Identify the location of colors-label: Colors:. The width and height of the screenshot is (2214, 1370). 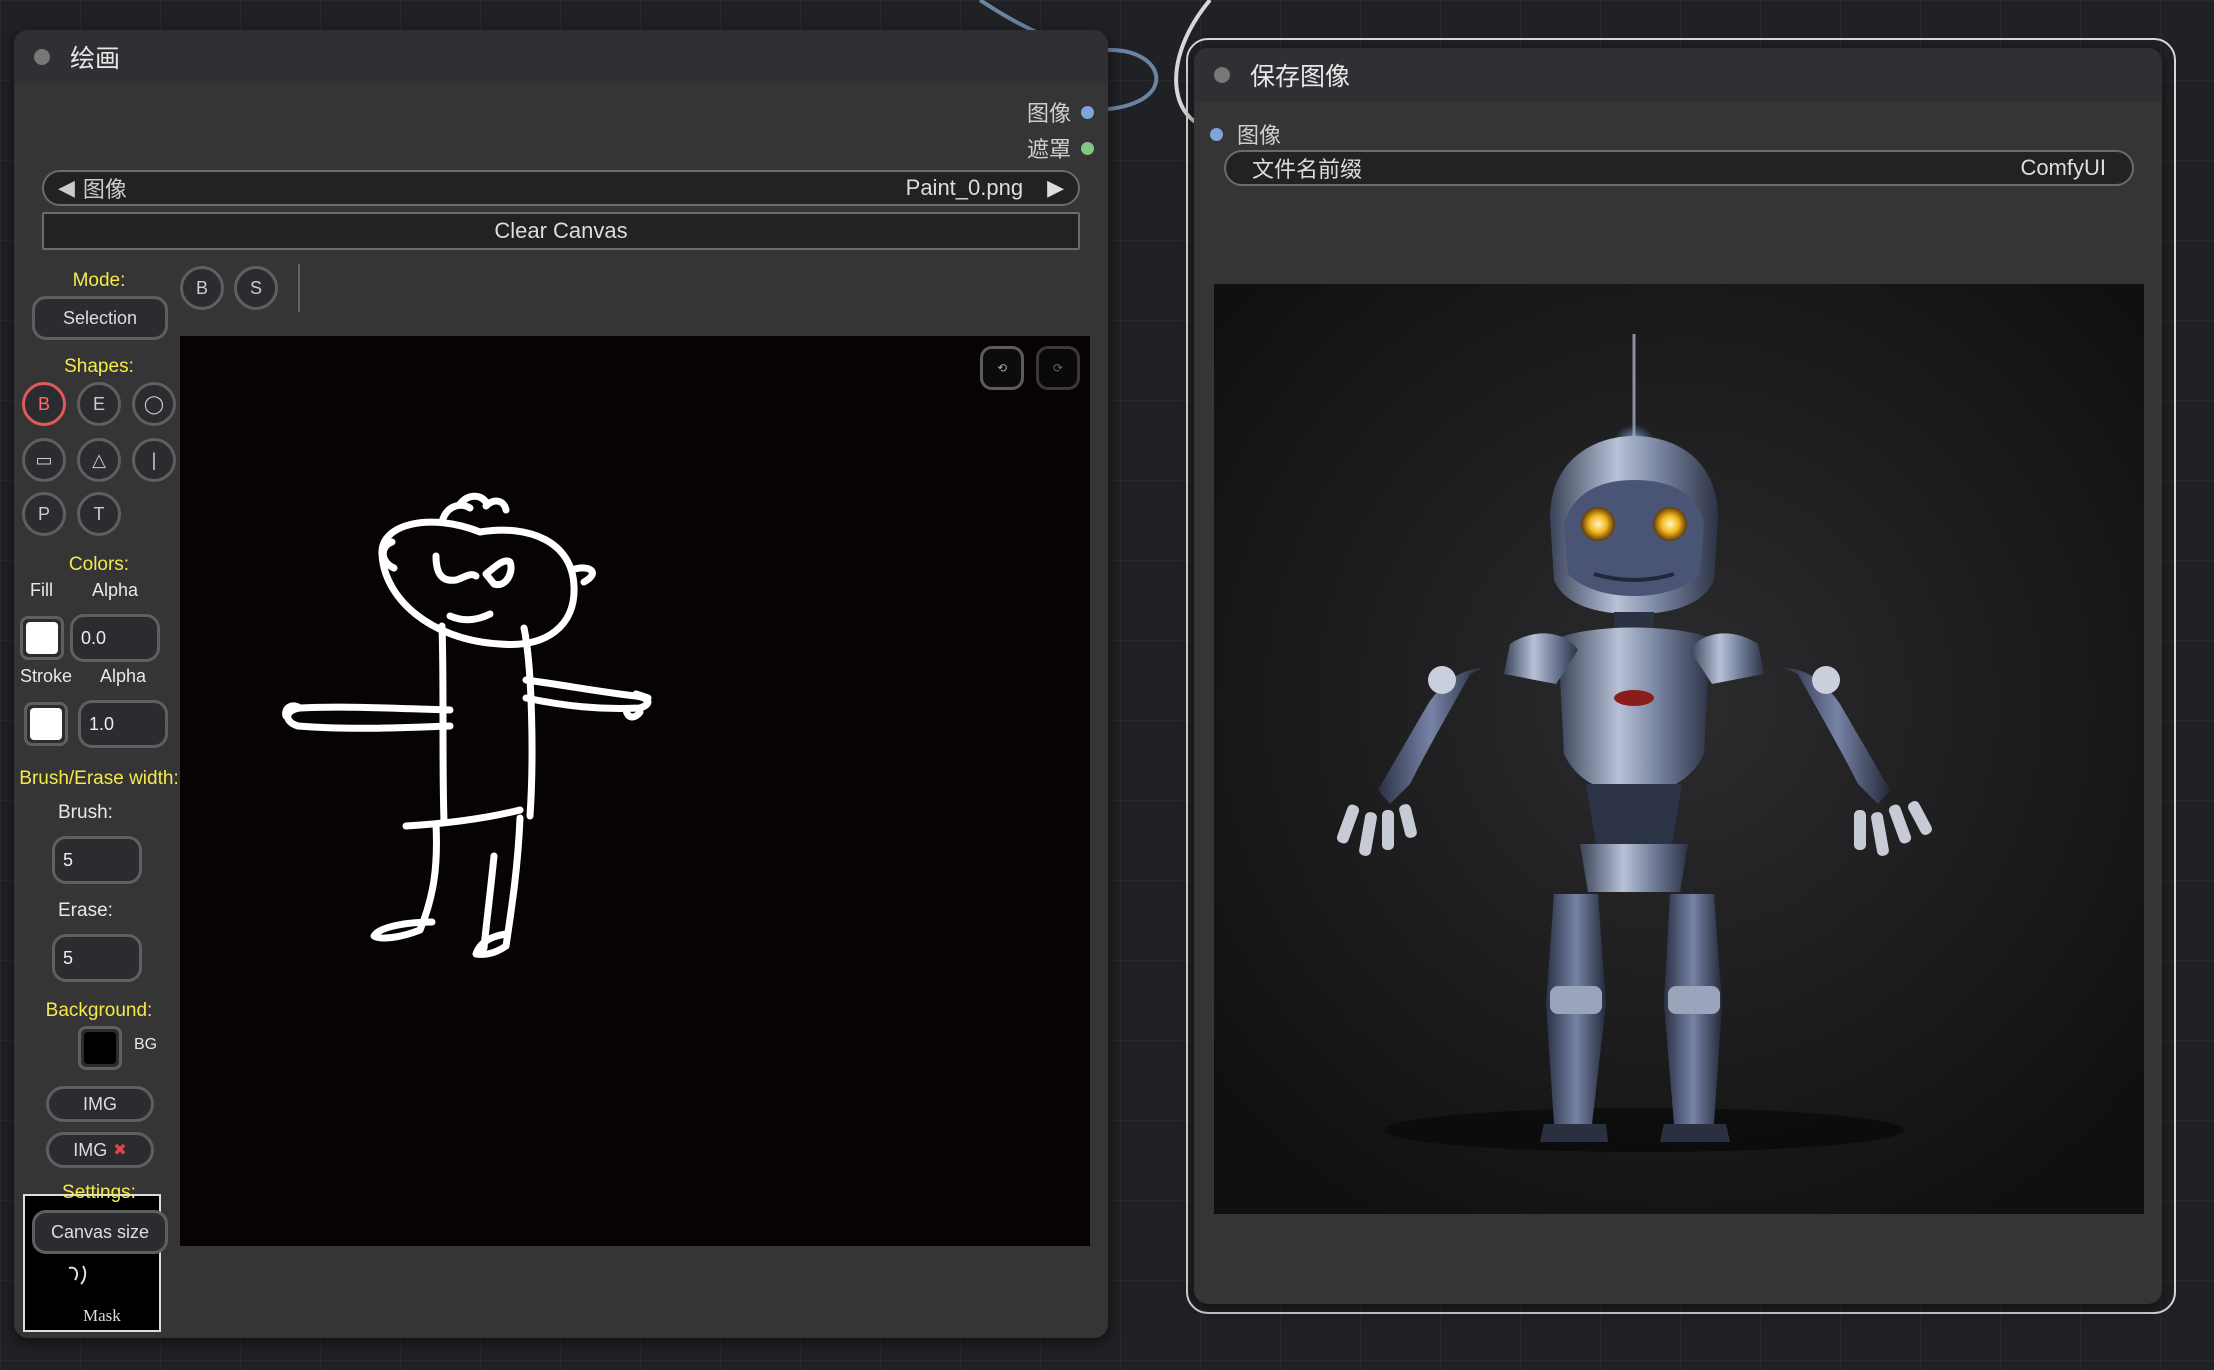
(99, 564).